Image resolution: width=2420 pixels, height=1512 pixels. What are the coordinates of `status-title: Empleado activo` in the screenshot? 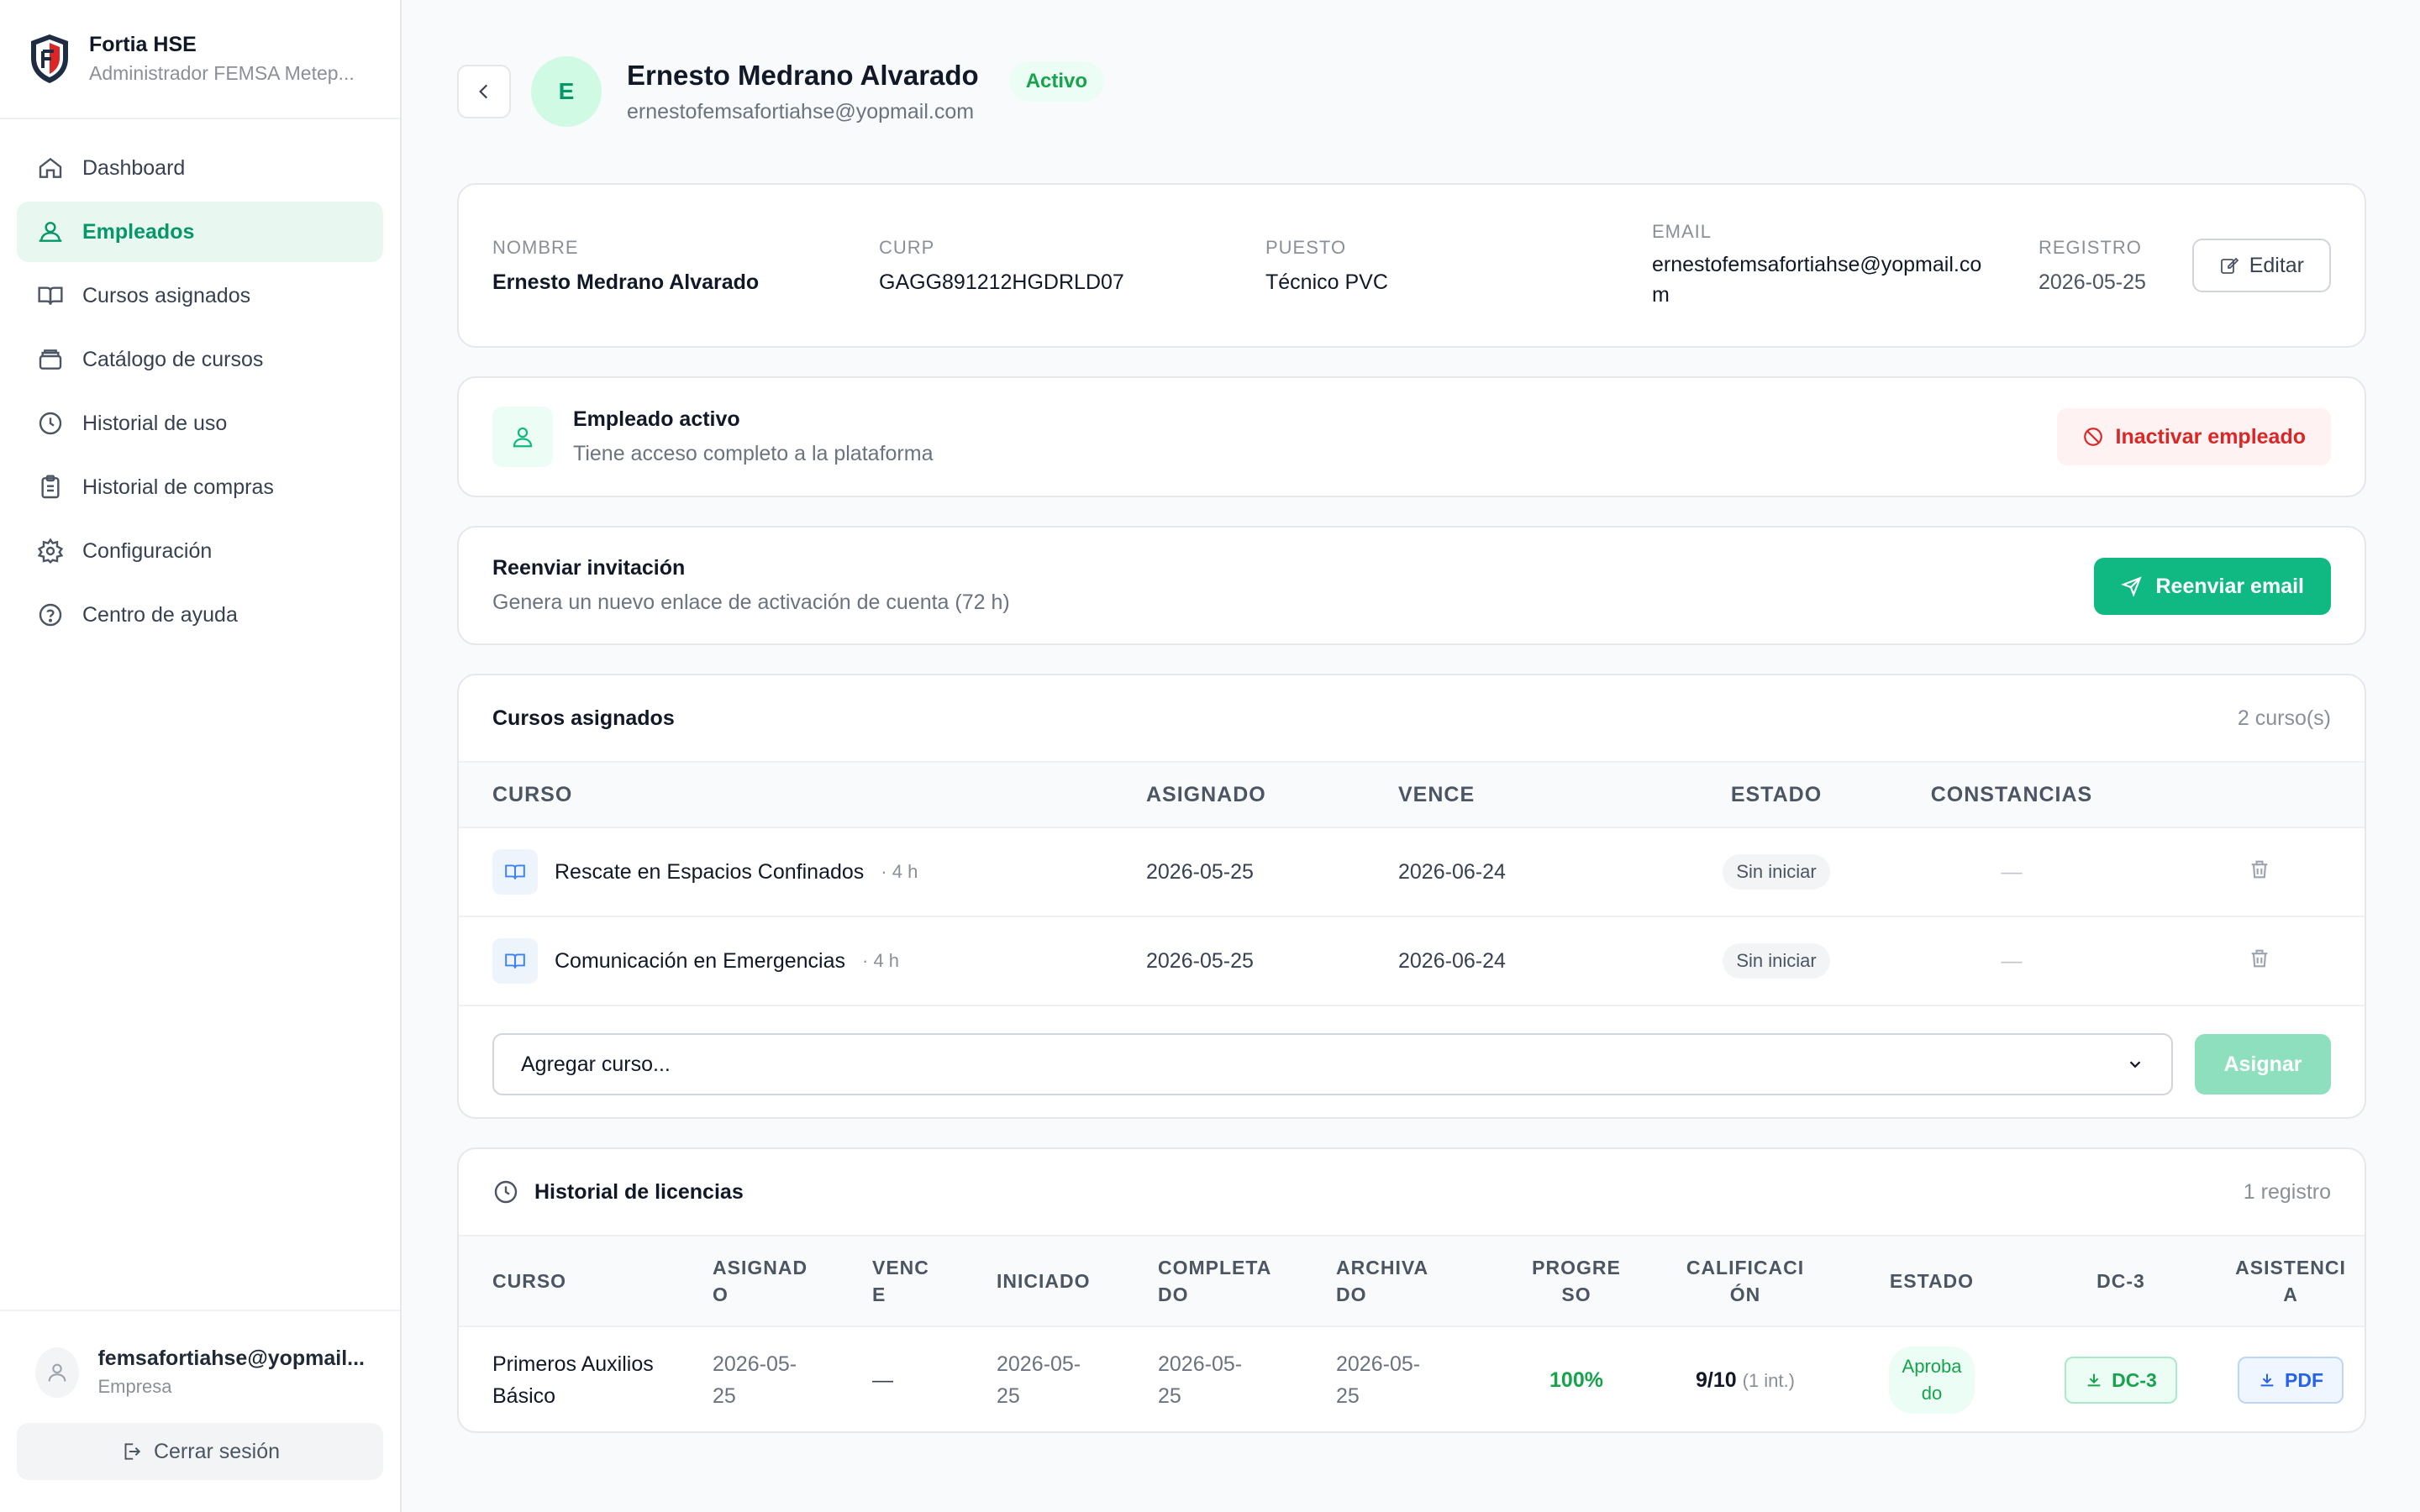 It's located at (657, 419).